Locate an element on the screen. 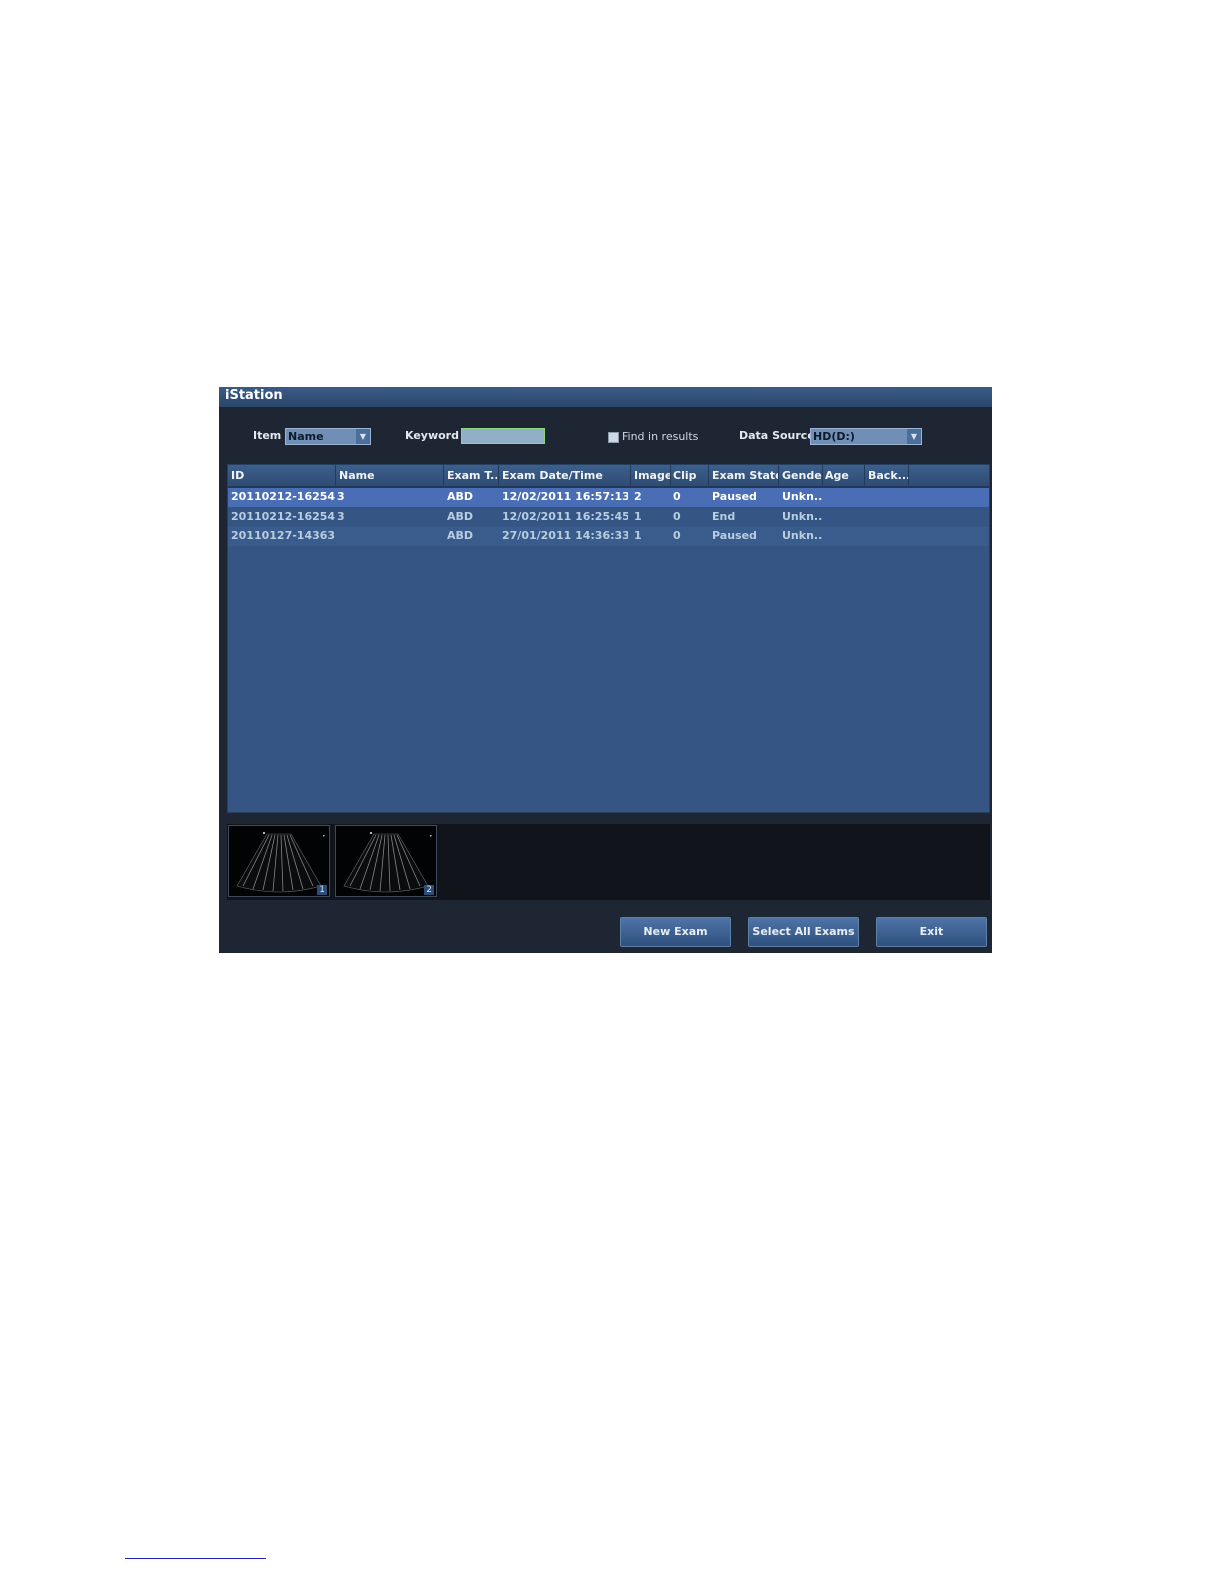 This screenshot has height=1584, width=1224. new-exam-button: New Exam is located at coordinates (675, 932).